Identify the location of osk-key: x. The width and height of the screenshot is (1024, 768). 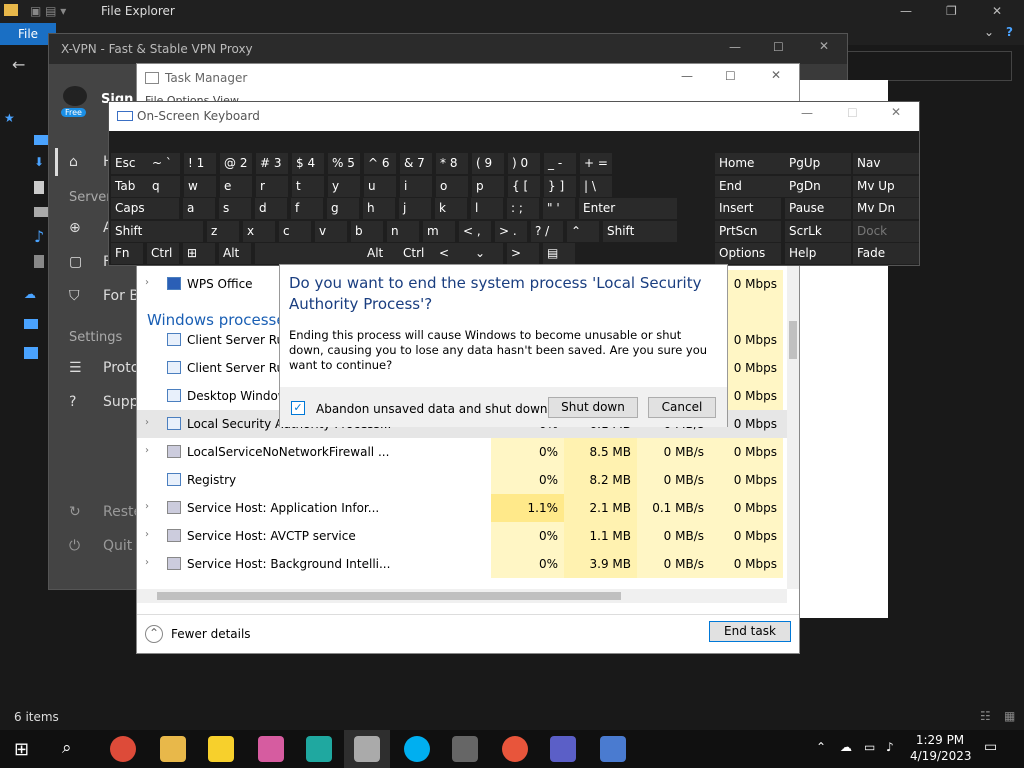
(259, 231).